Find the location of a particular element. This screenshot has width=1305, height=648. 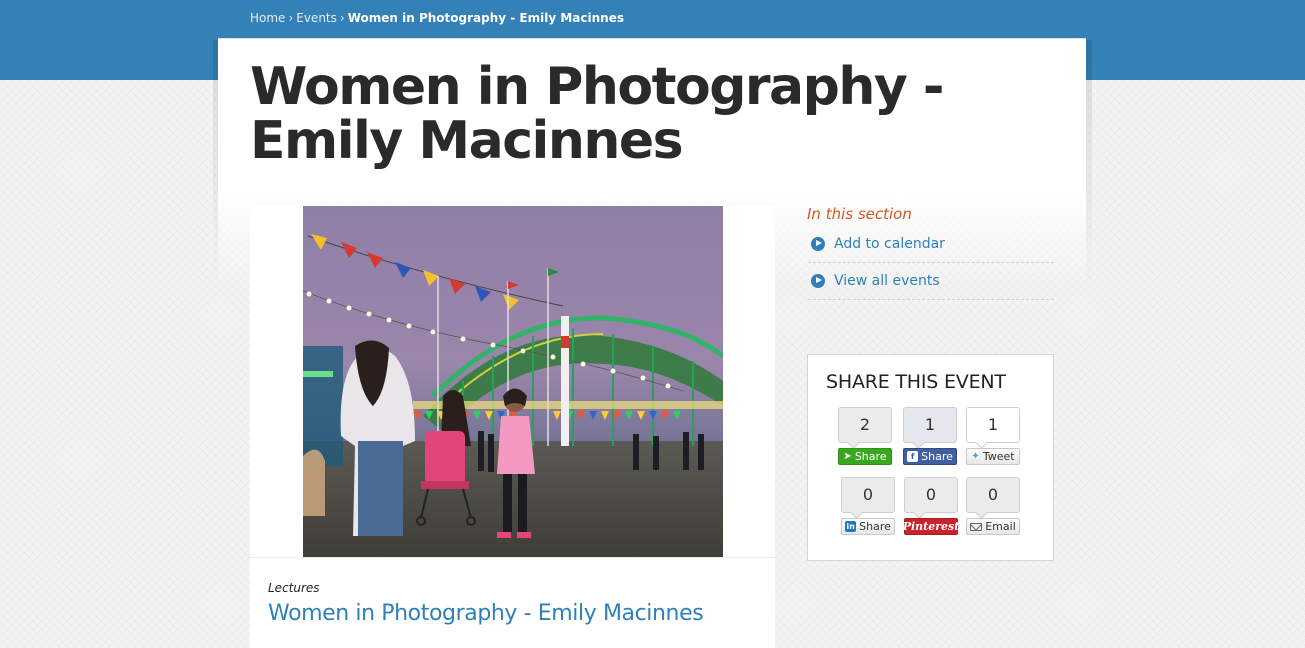

email-share-button: Email is located at coordinates (993, 526).